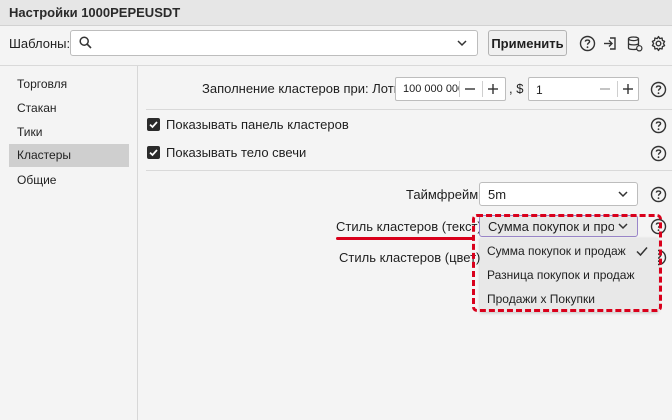 The height and width of the screenshot is (420, 672). Describe the element at coordinates (658, 43) in the screenshot. I see `gear-icon` at that location.